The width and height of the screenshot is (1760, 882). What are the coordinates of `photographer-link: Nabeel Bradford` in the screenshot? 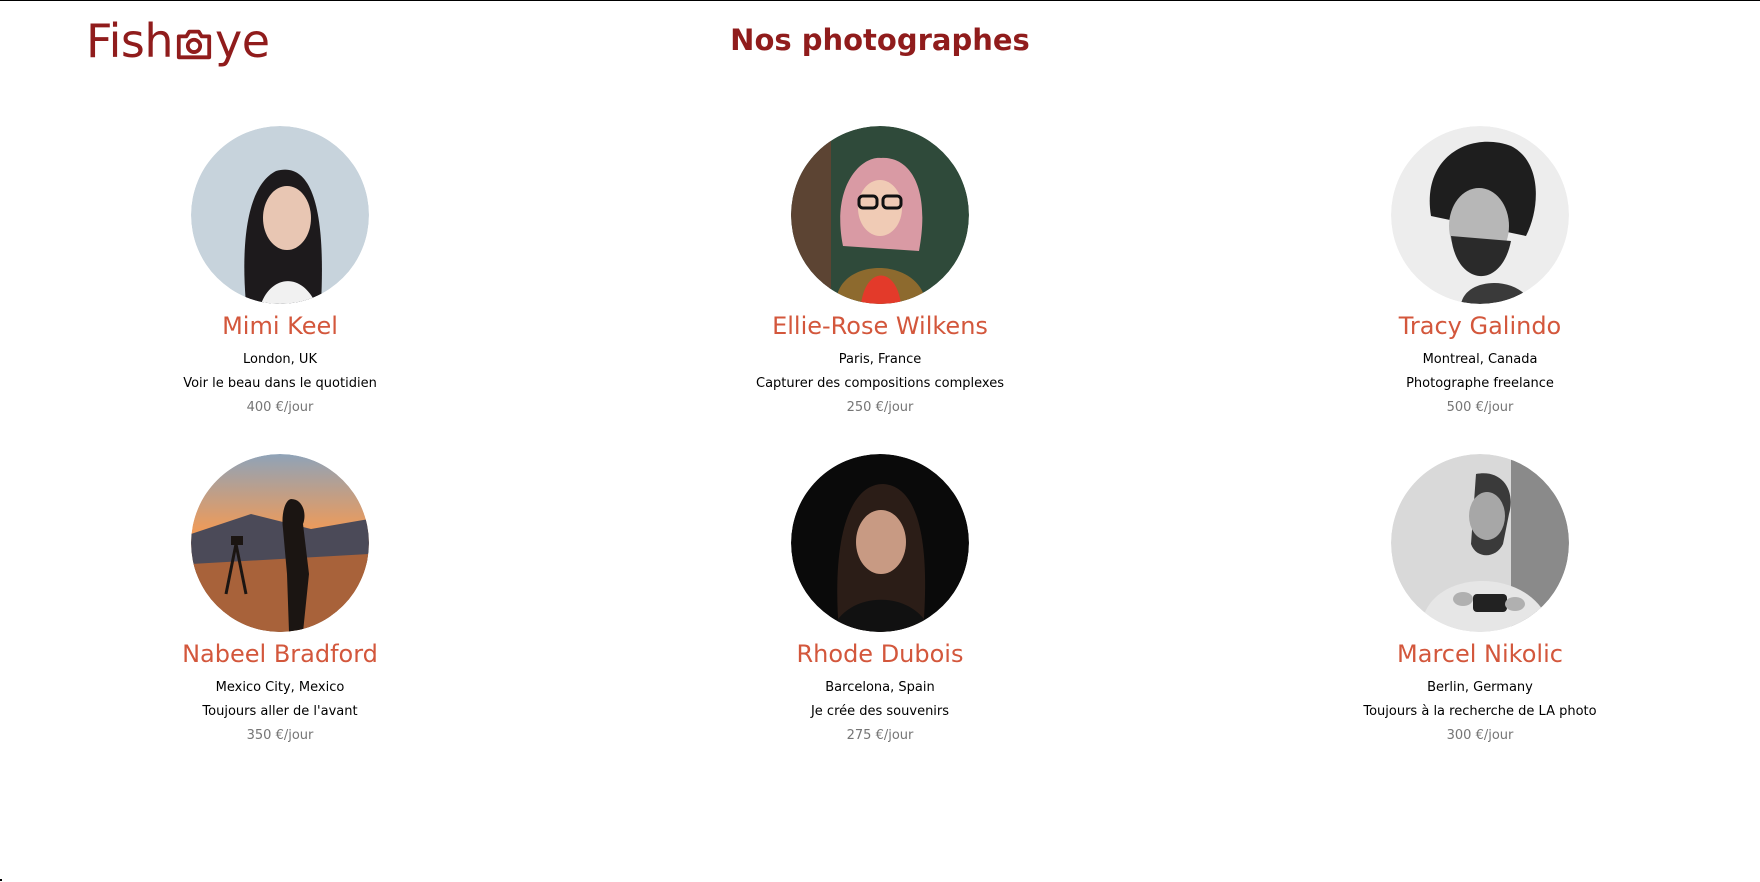 It's located at (280, 562).